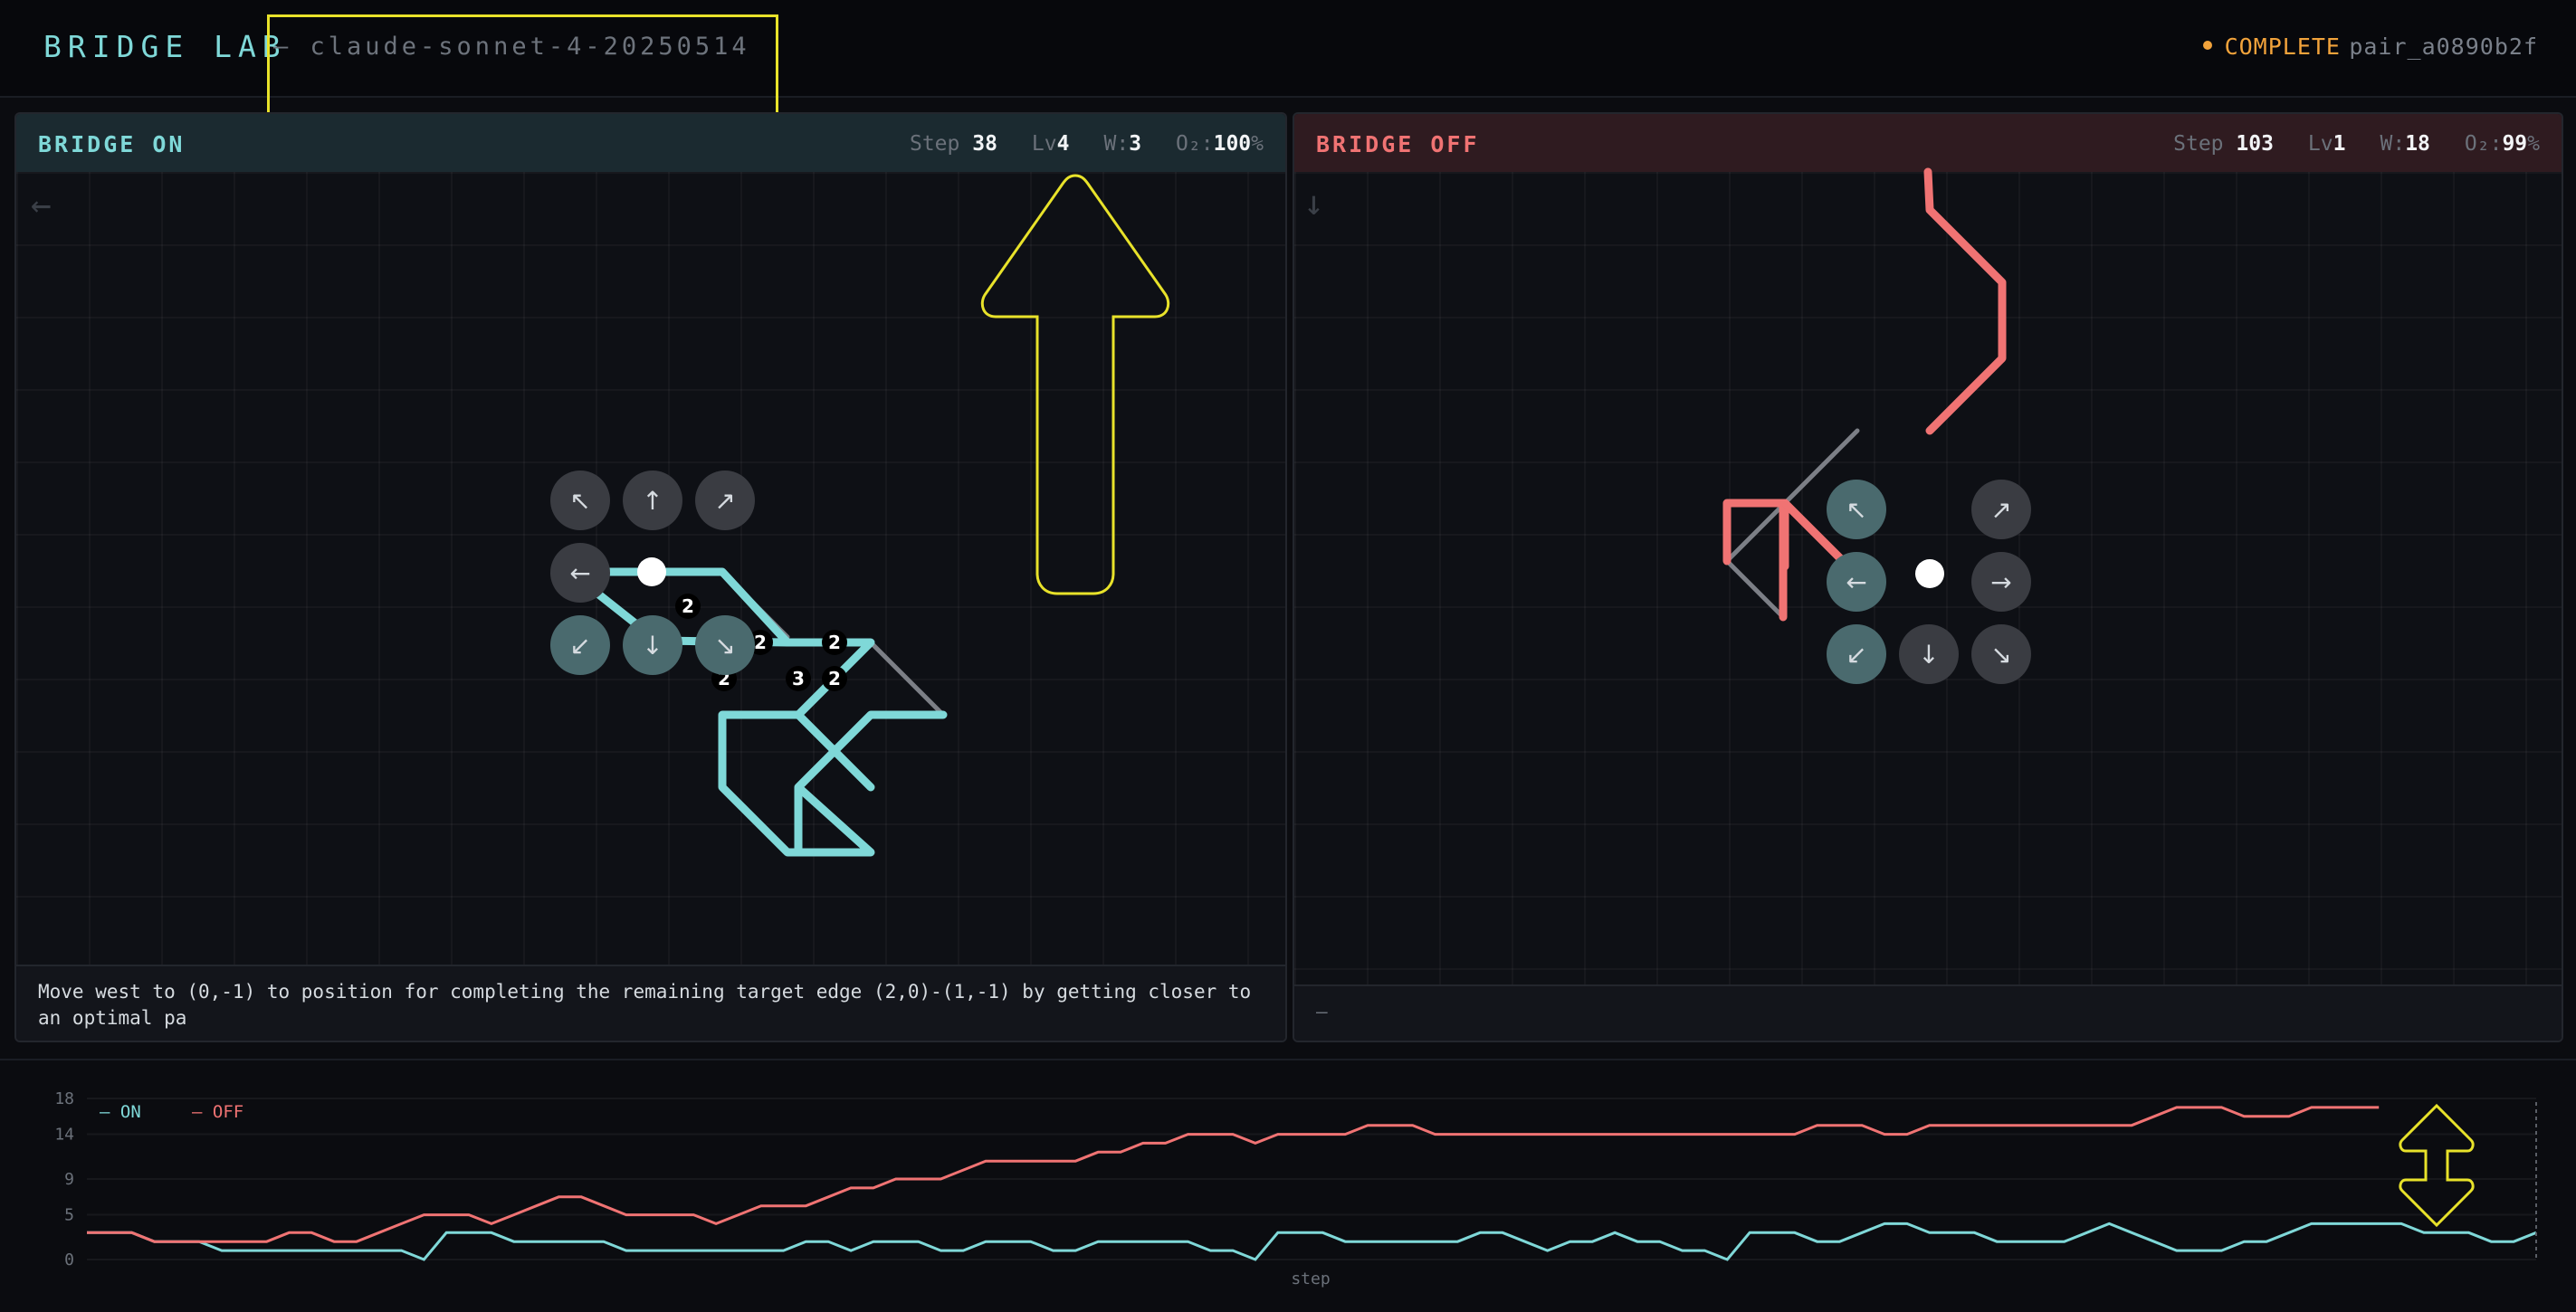  What do you see at coordinates (165, 46) in the screenshot?
I see `brand-title: BRIDGE LAB` at bounding box center [165, 46].